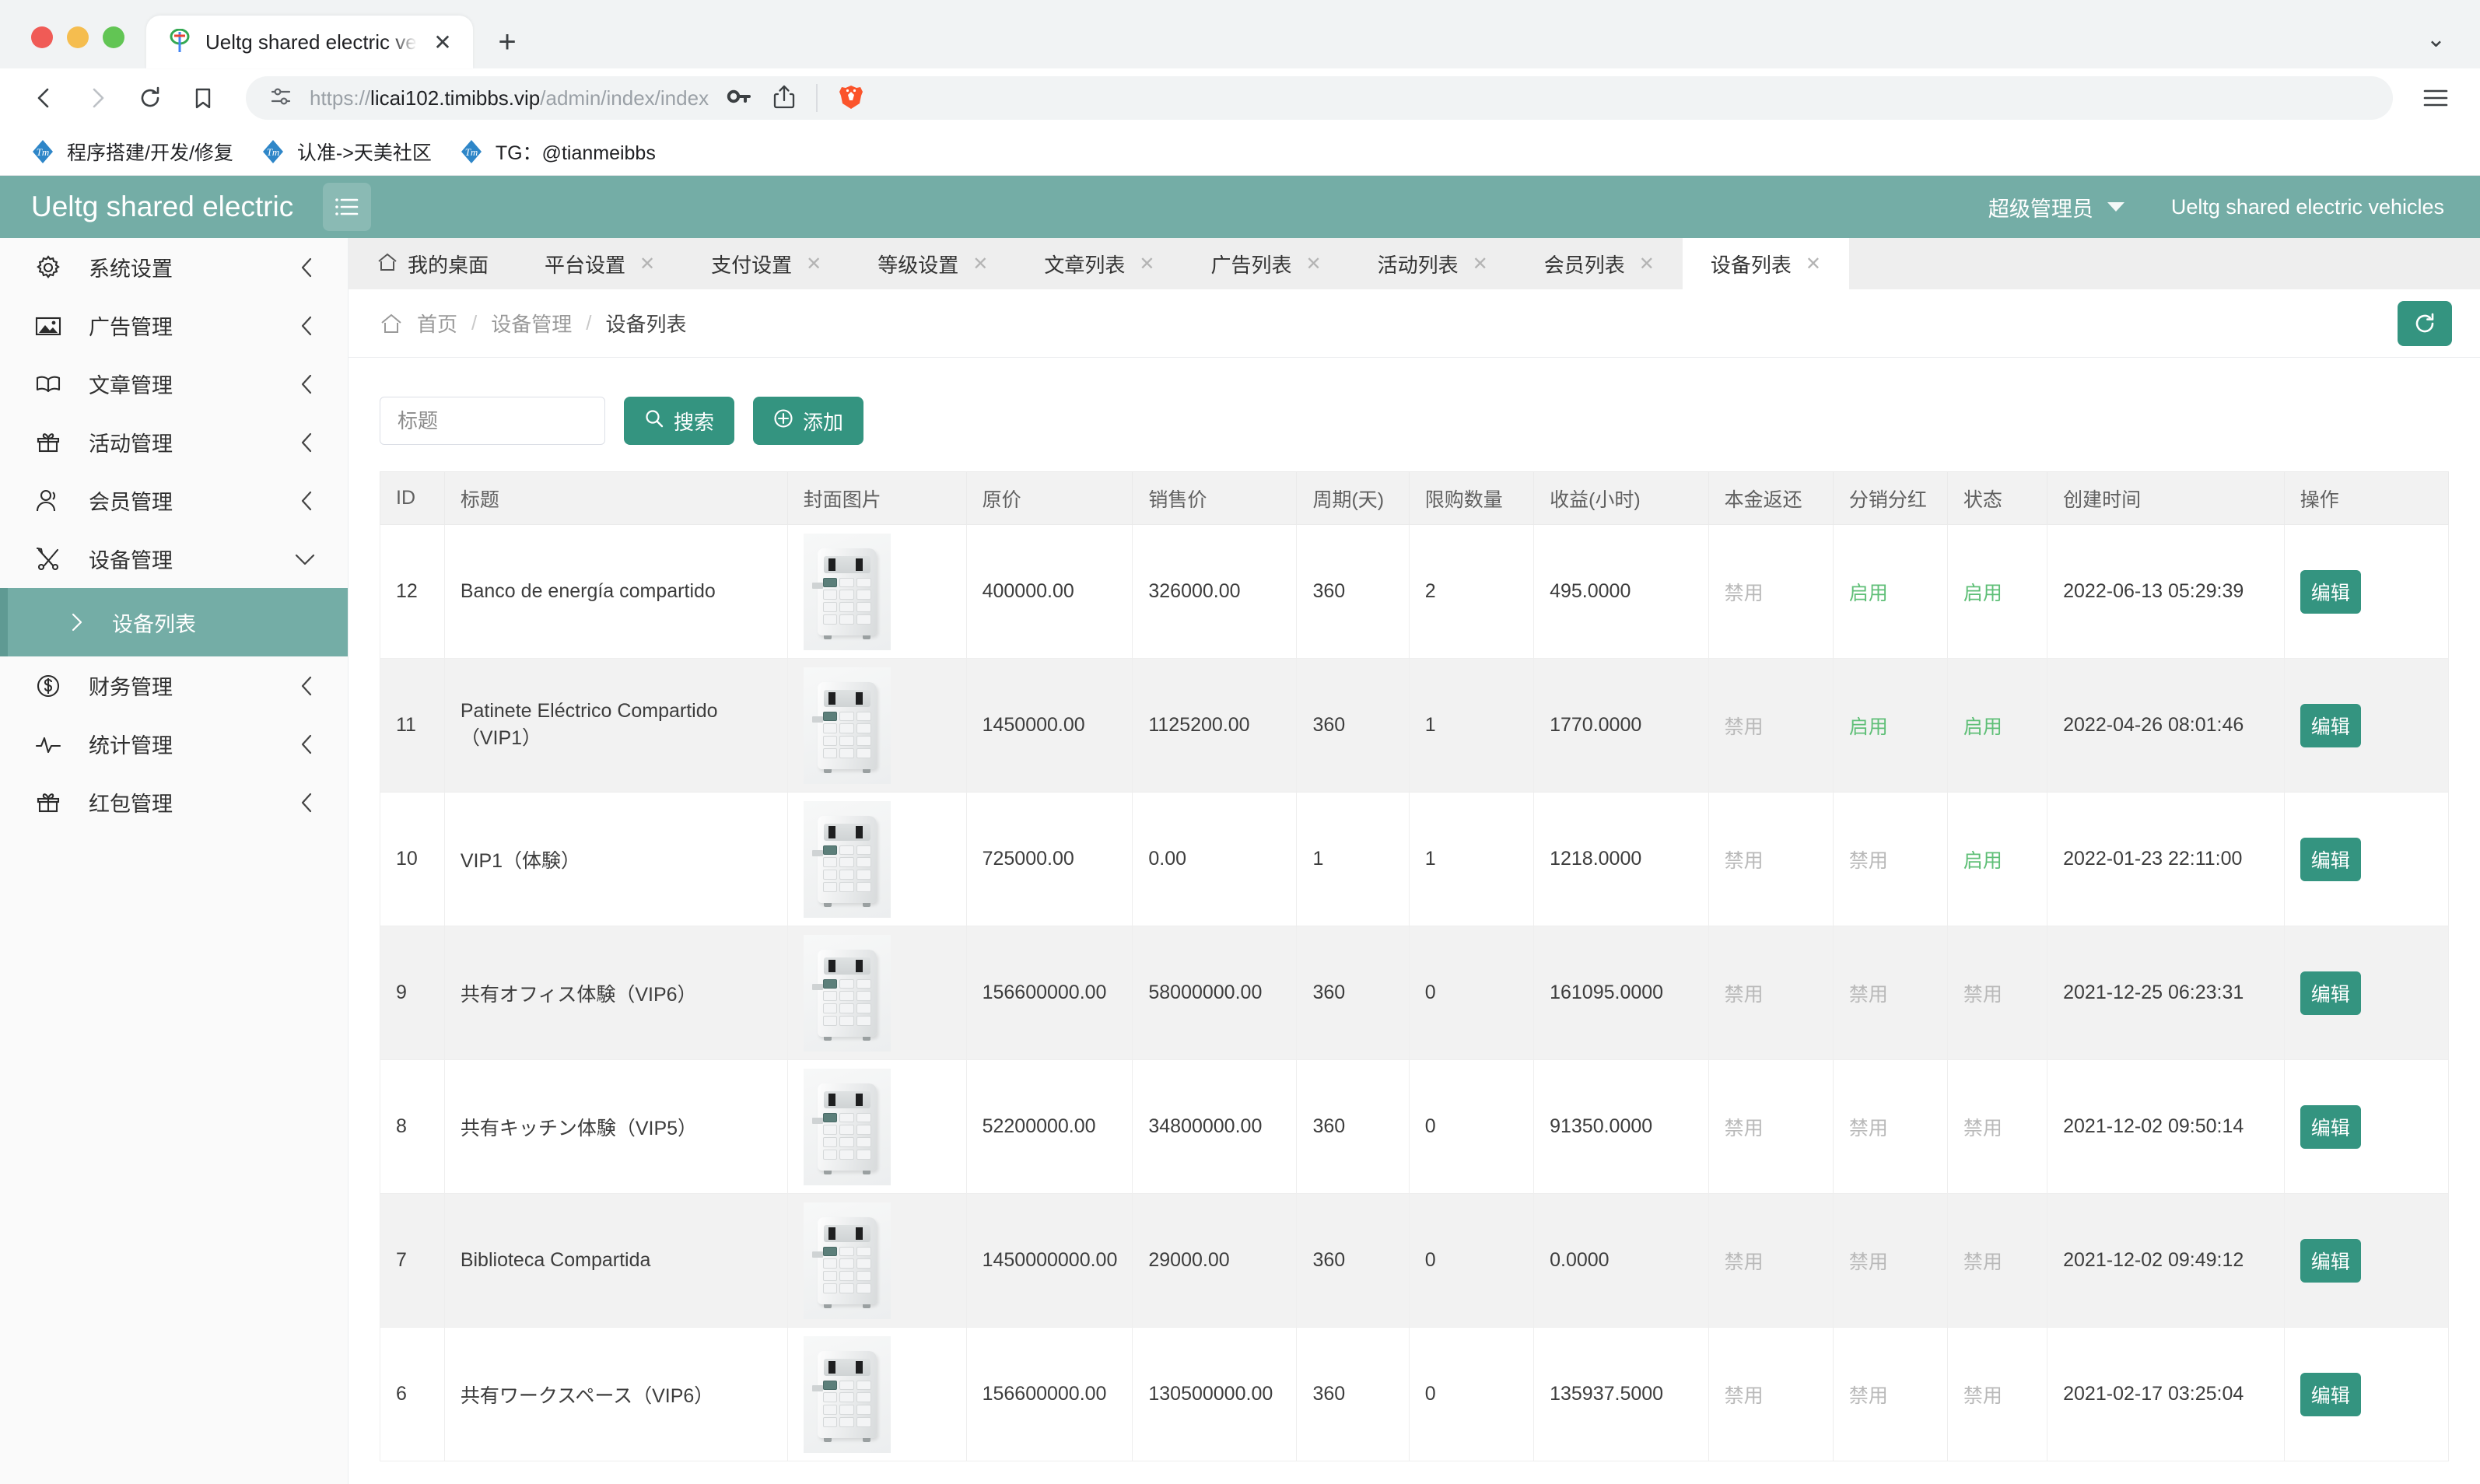 Image resolution: width=2480 pixels, height=1484 pixels. Describe the element at coordinates (44, 98) in the screenshot. I see `back-icon` at that location.